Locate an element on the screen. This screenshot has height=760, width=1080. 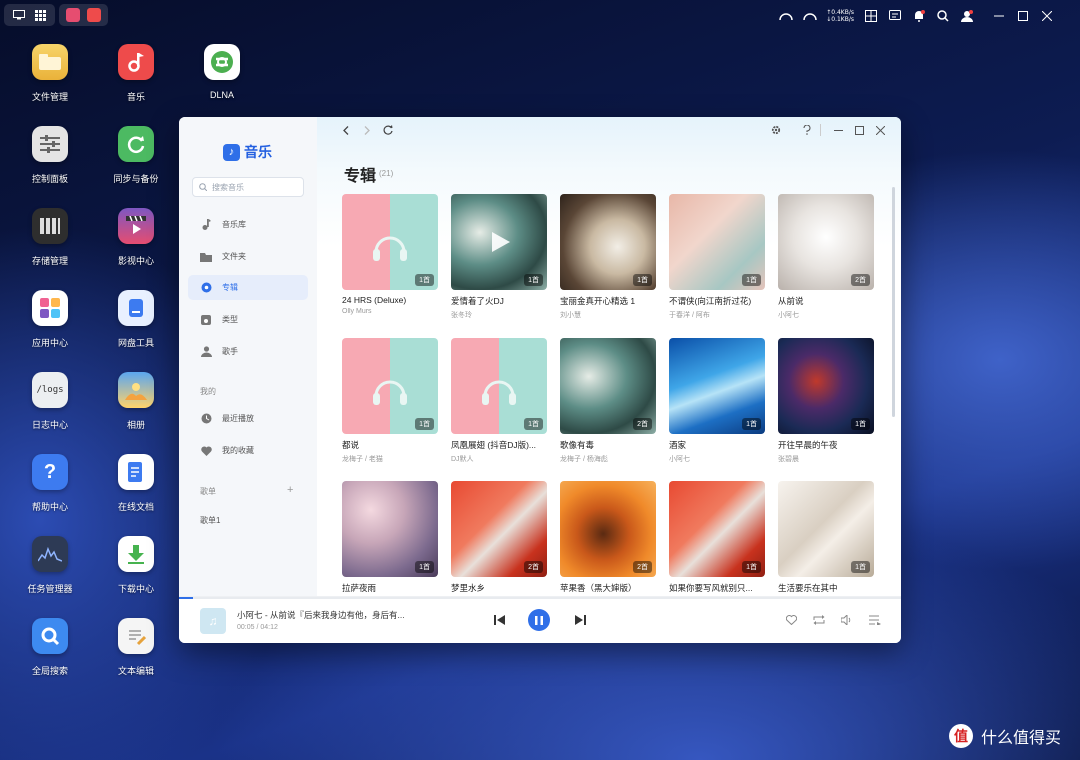
ram-gauge-icon is located at coordinates (809, 15).